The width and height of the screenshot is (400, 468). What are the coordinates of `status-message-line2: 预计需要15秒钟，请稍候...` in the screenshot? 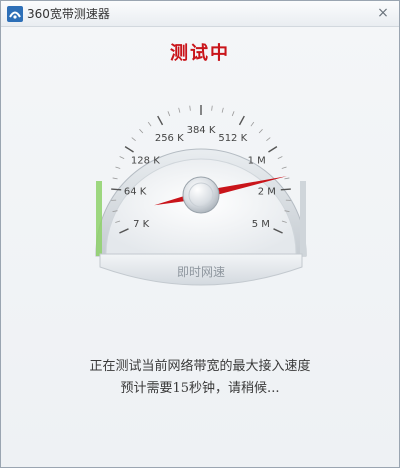 It's located at (200, 388).